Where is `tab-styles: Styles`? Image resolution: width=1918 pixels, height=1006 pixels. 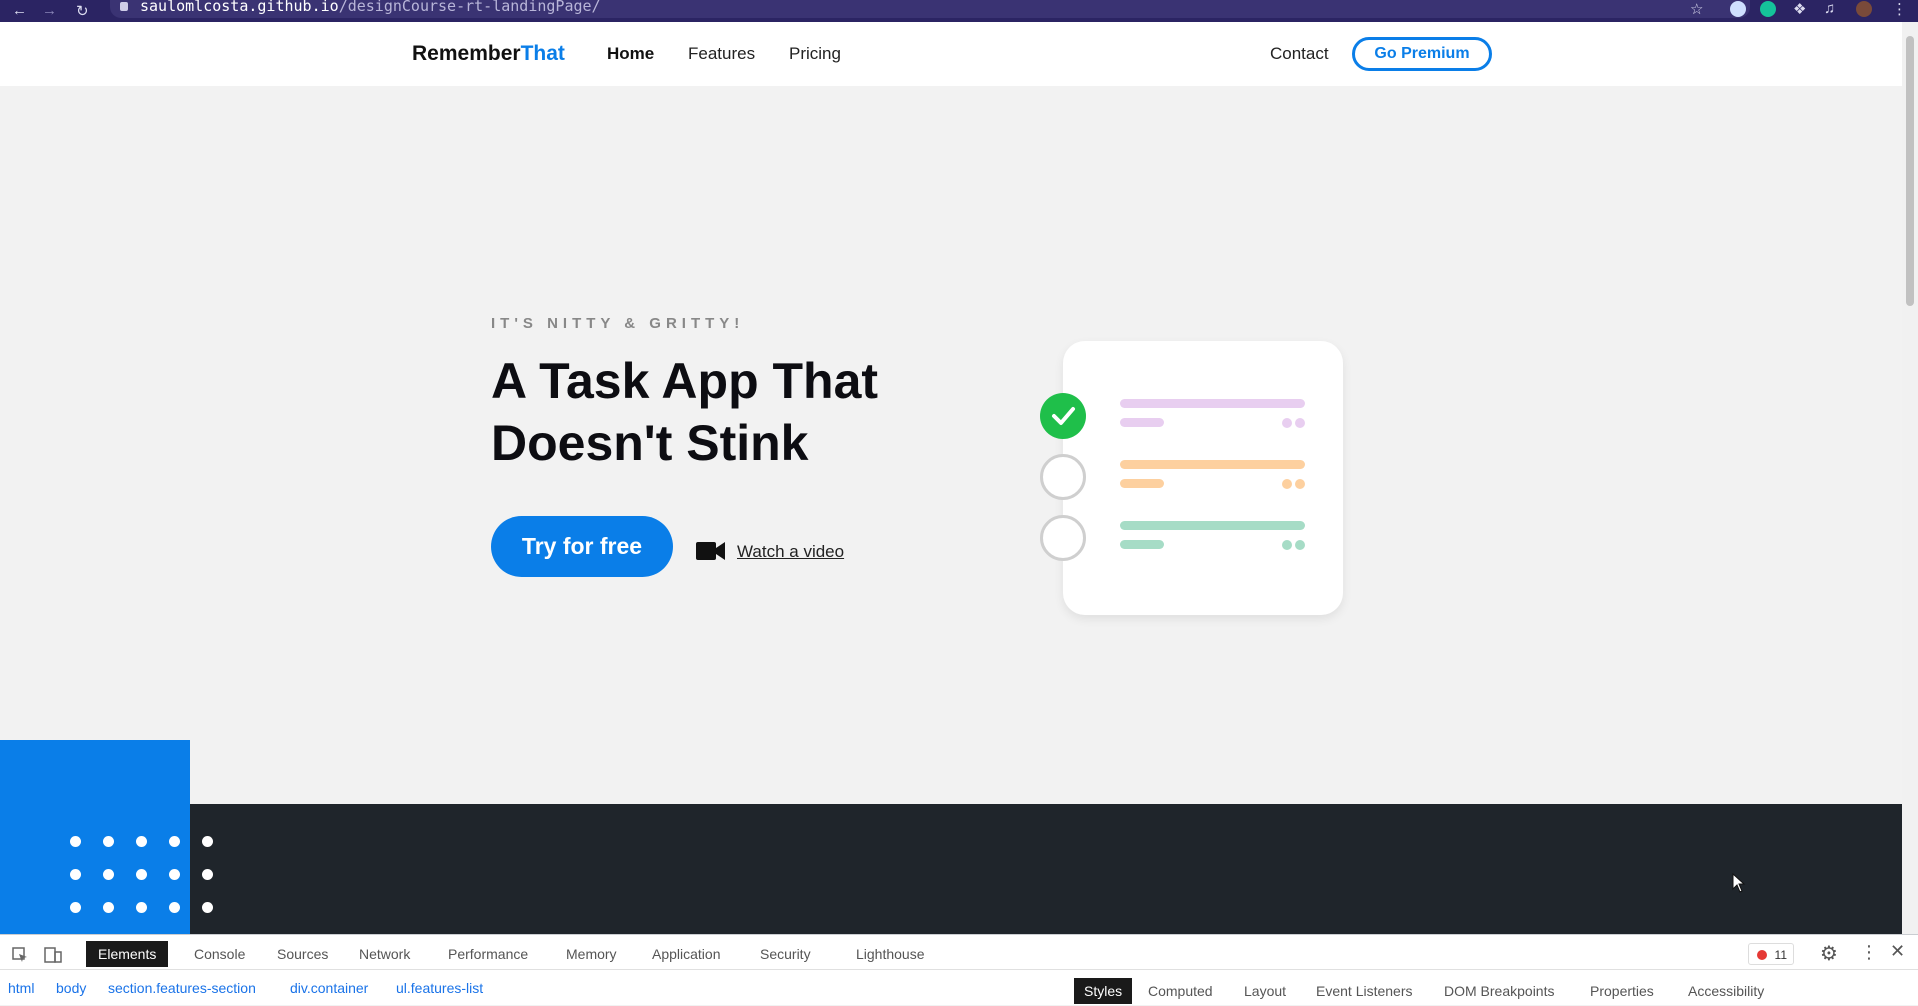
tab-styles: Styles is located at coordinates (1103, 991).